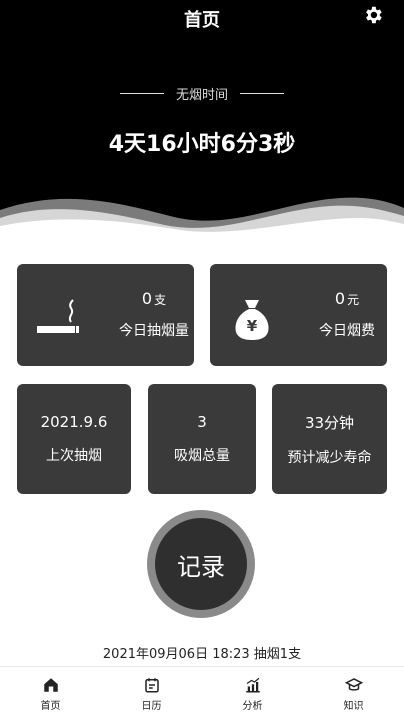 Image resolution: width=404 pixels, height=720 pixels. I want to click on gear-icon, so click(373, 15).